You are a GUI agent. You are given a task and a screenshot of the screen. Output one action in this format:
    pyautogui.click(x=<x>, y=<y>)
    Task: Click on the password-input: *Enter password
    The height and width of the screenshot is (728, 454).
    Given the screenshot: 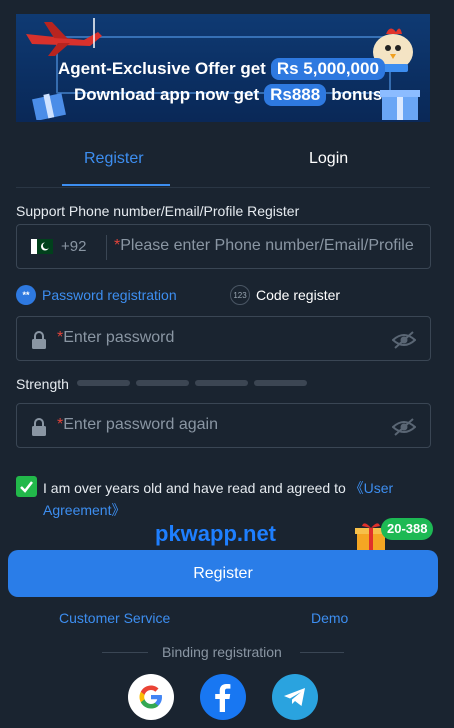 What is the action you would take?
    pyautogui.click(x=115, y=338)
    